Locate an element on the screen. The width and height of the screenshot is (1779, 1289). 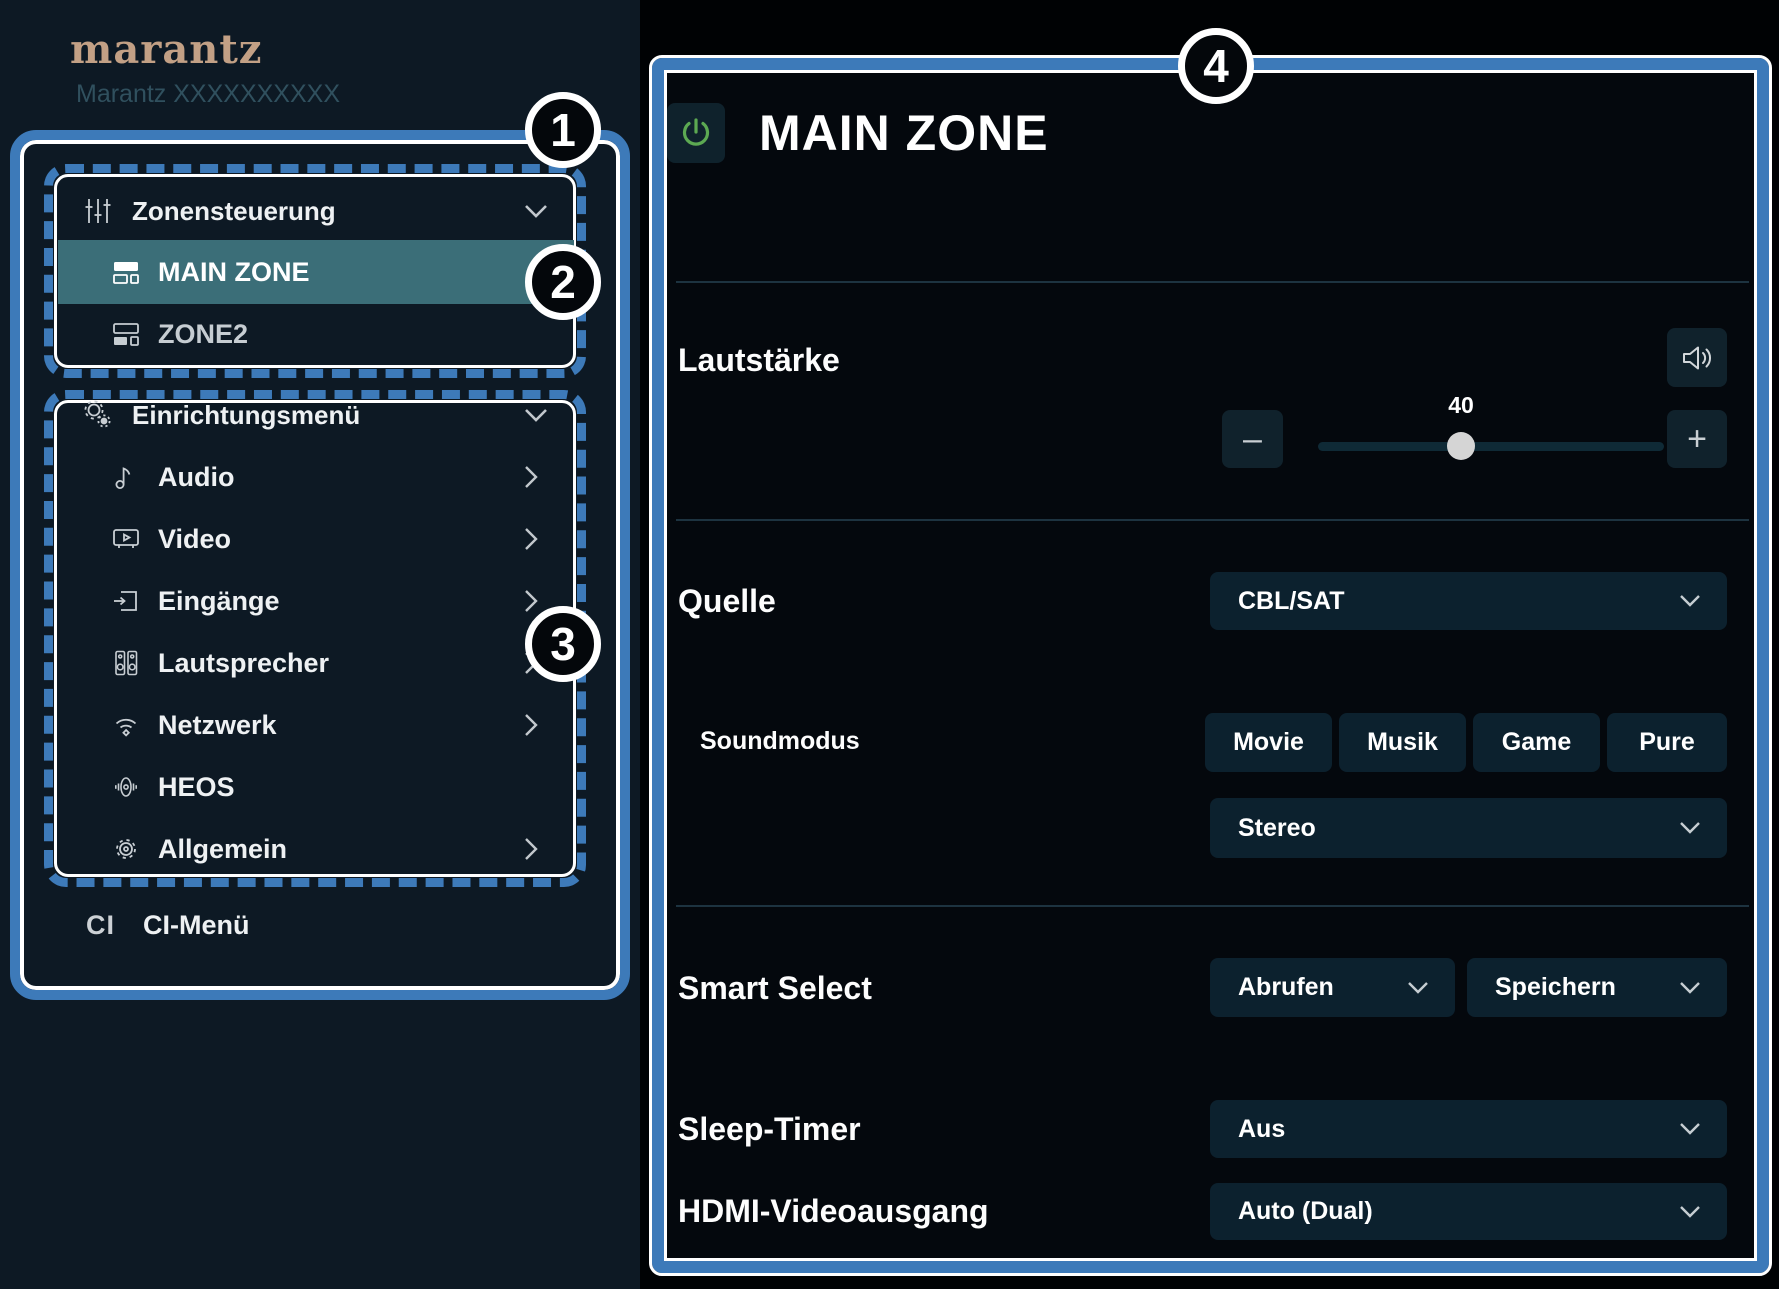
plus-icon: + is located at coordinates (1697, 439).